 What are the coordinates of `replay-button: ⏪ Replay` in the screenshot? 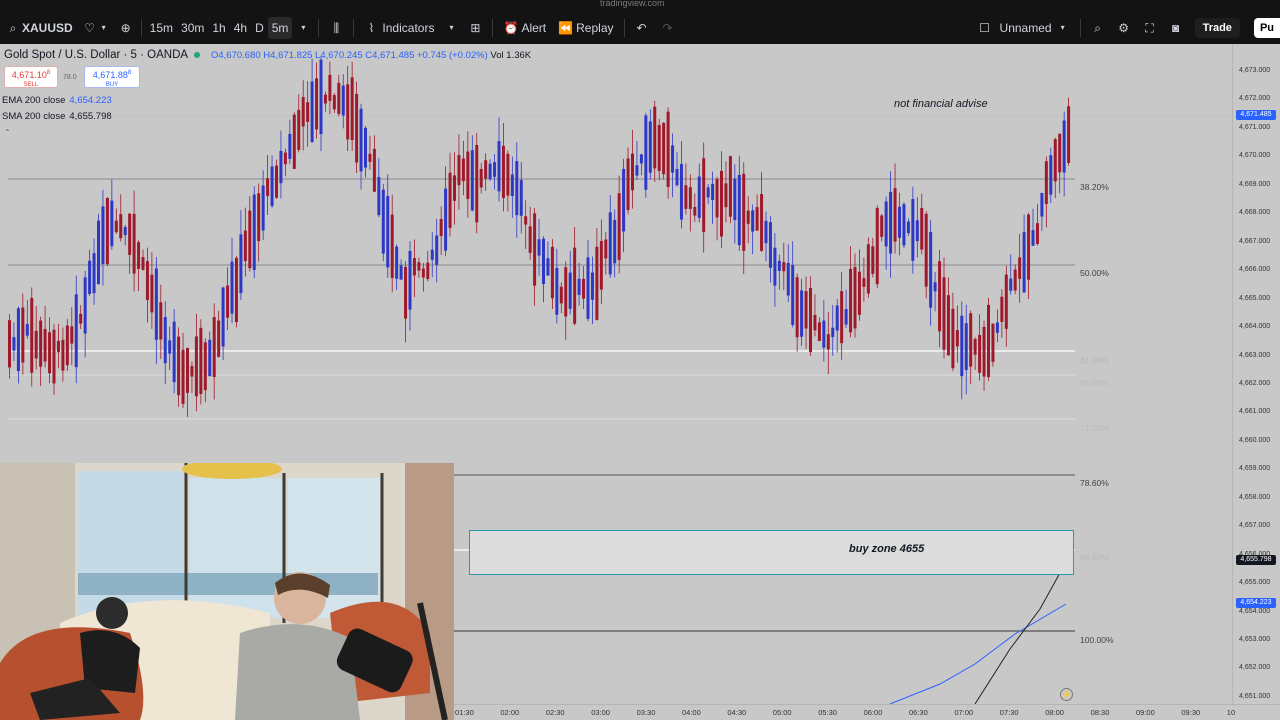 It's located at (585, 28).